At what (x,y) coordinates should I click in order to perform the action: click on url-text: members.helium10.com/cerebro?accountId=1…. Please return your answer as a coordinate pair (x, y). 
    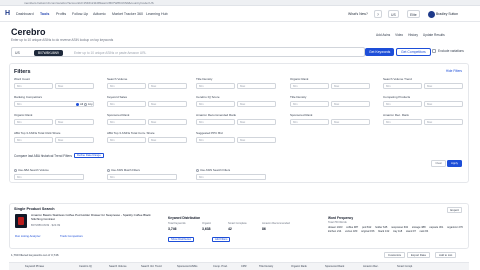
    Looking at the image, I should click on (89, 3).